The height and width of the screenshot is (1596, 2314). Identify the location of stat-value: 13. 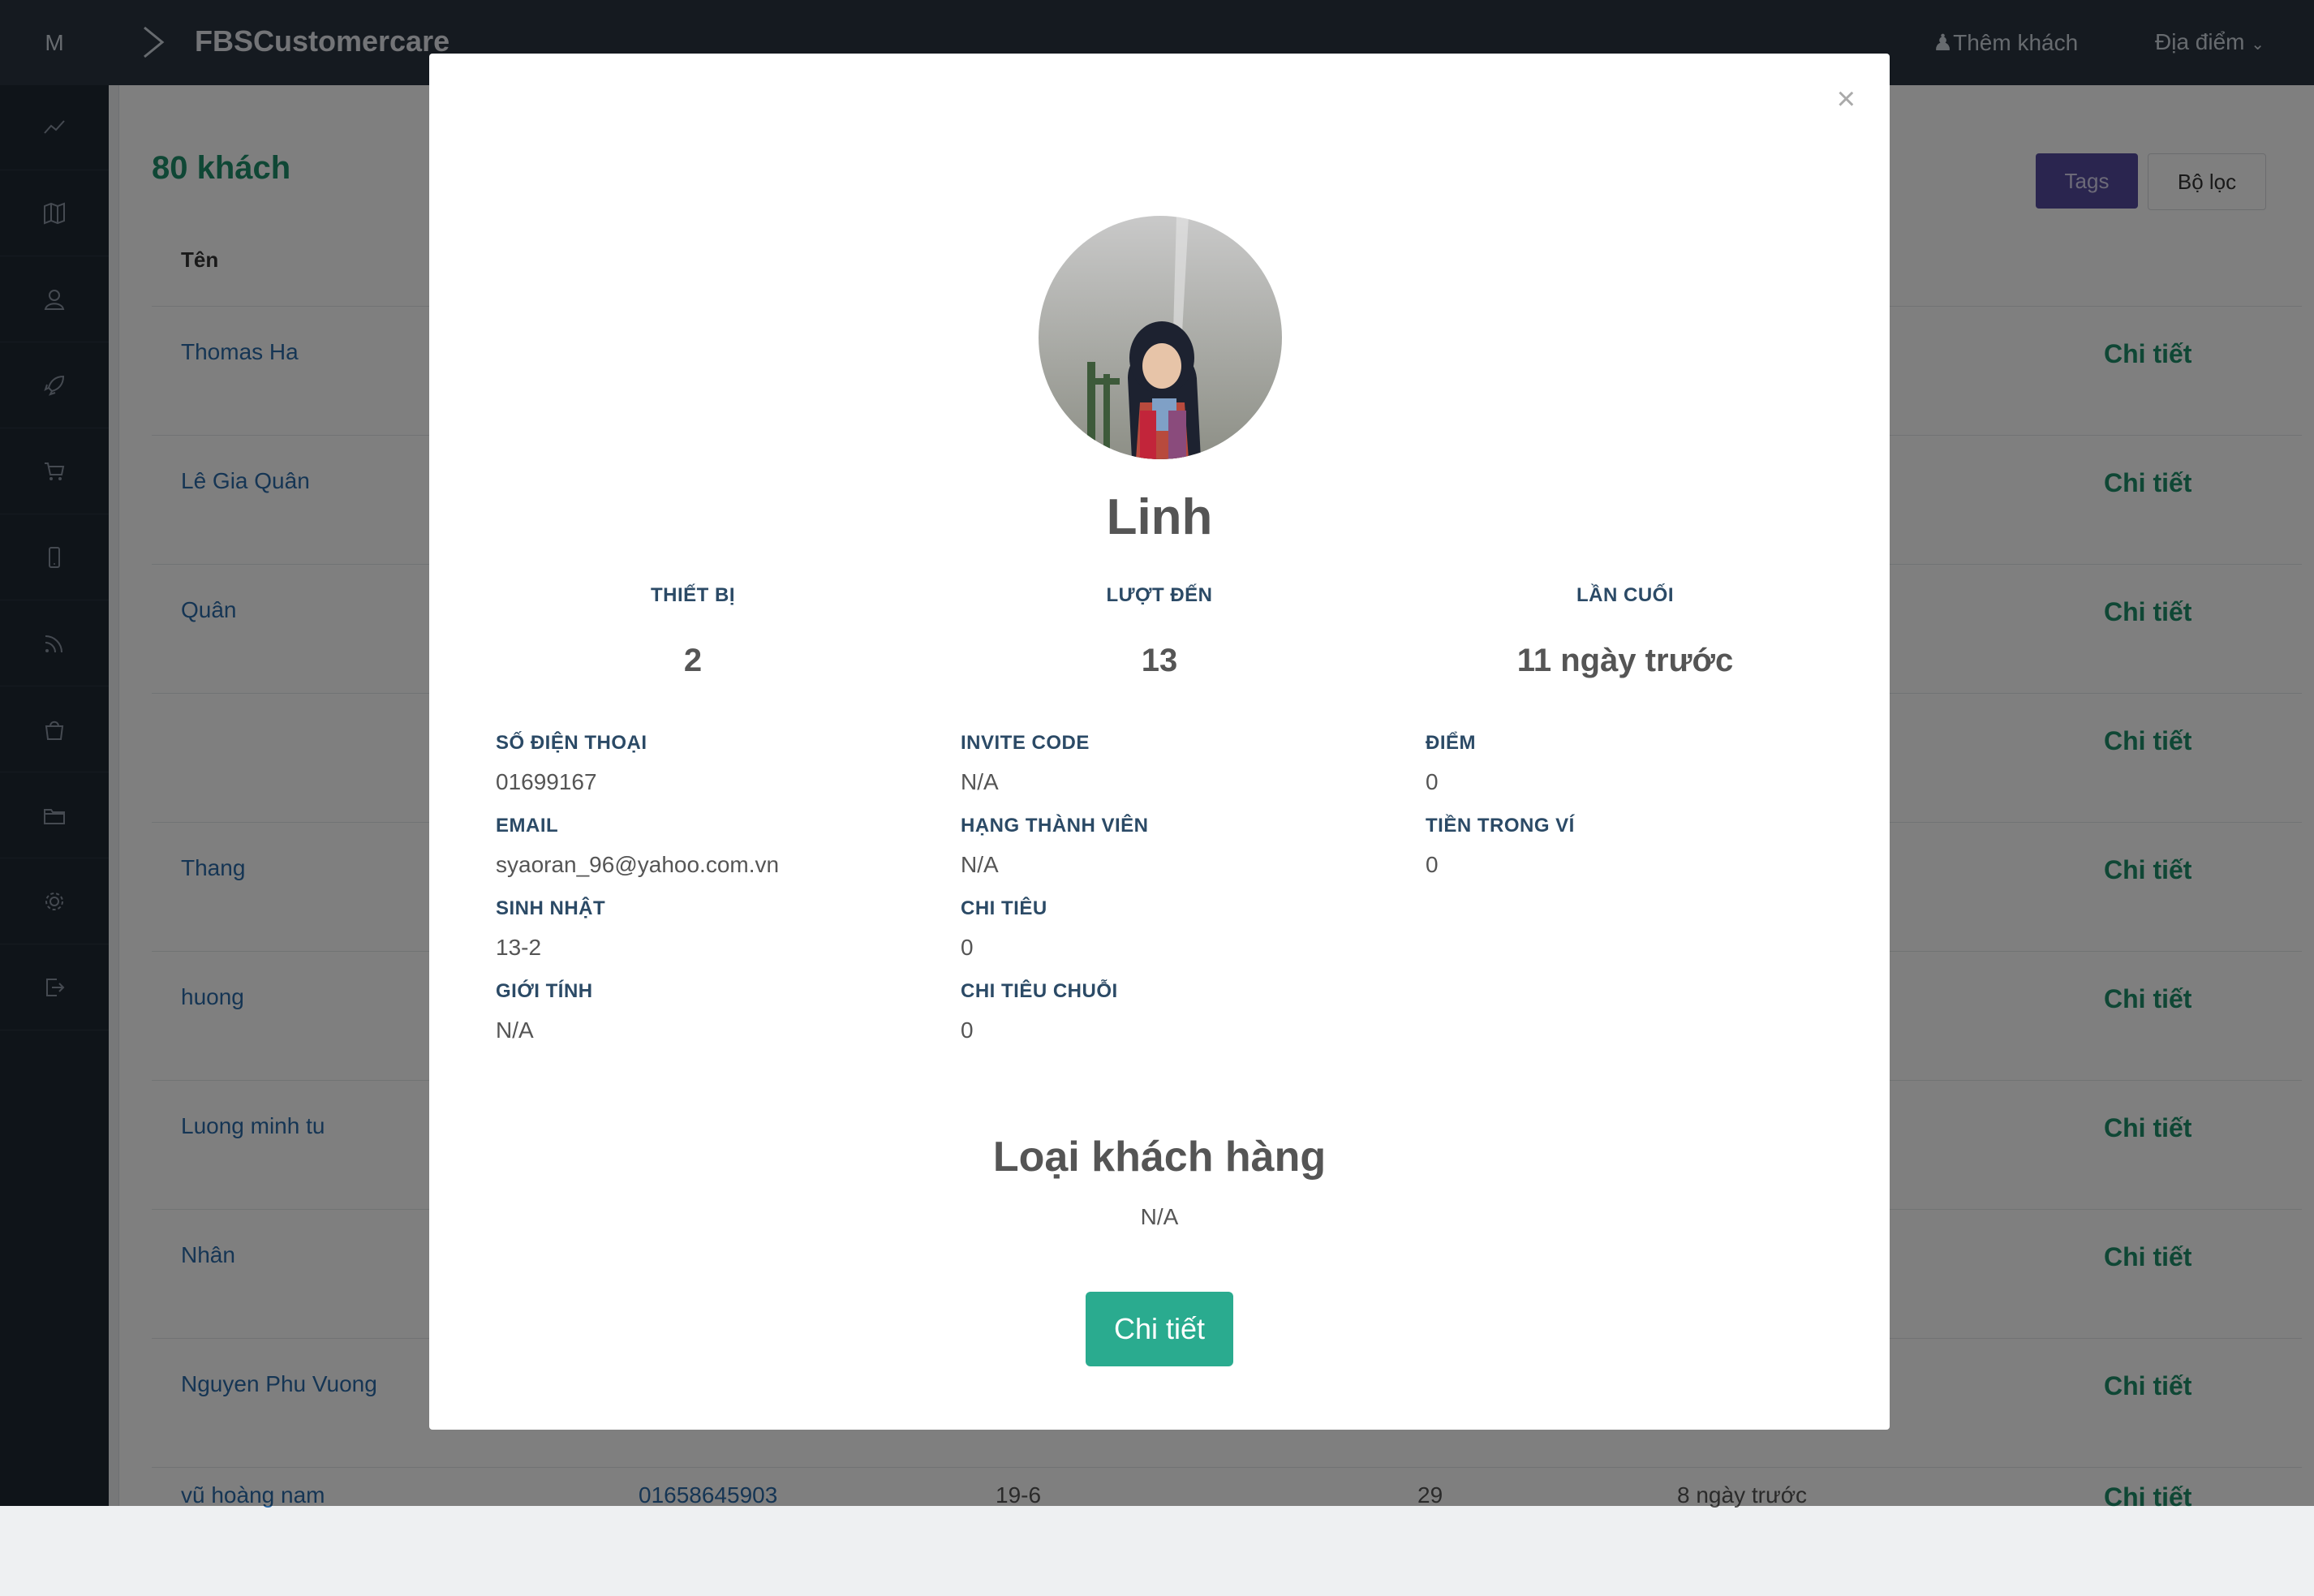
(1160, 660).